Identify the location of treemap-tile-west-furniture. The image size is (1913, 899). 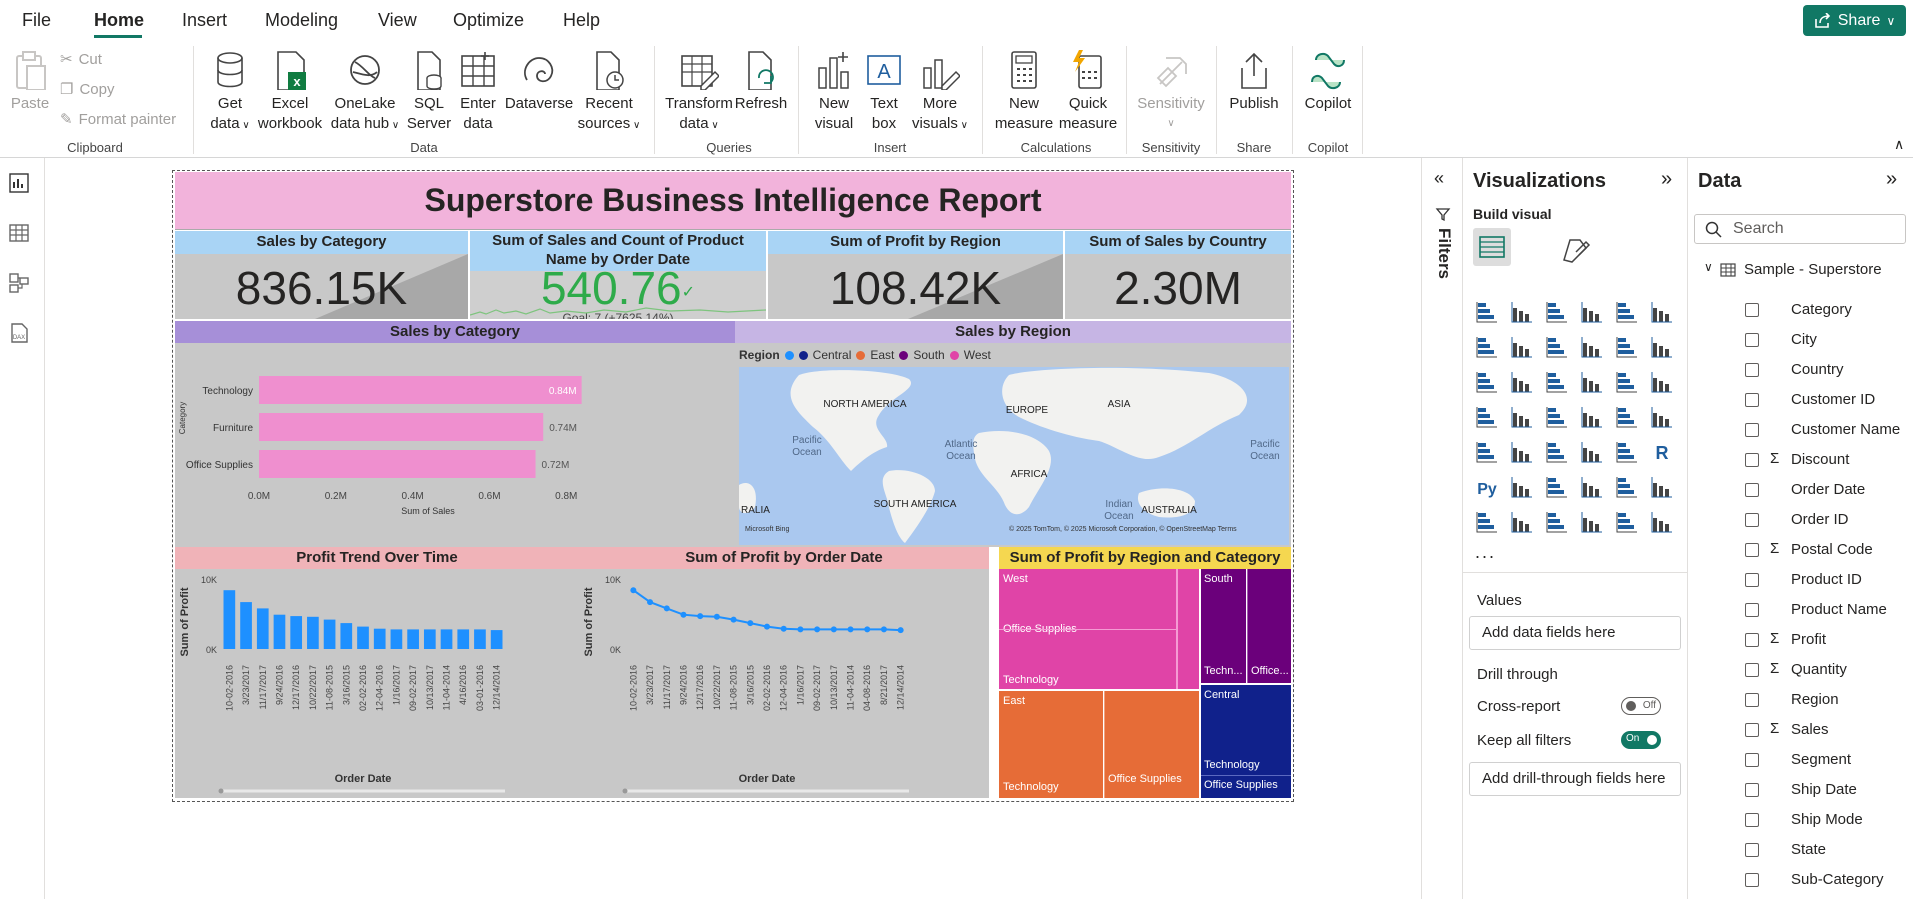
(1188, 629).